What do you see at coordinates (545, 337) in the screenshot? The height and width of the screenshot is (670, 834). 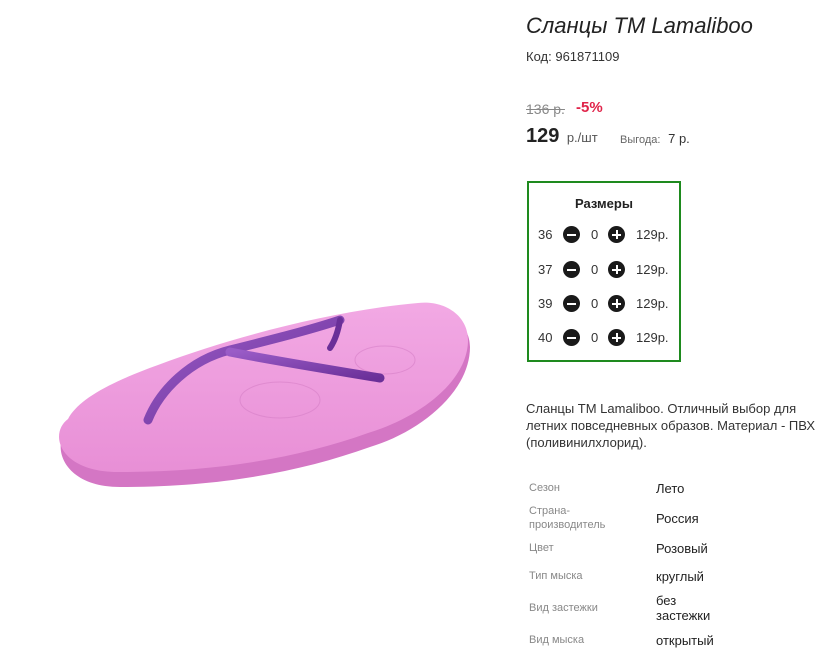 I see `size-label: 40` at bounding box center [545, 337].